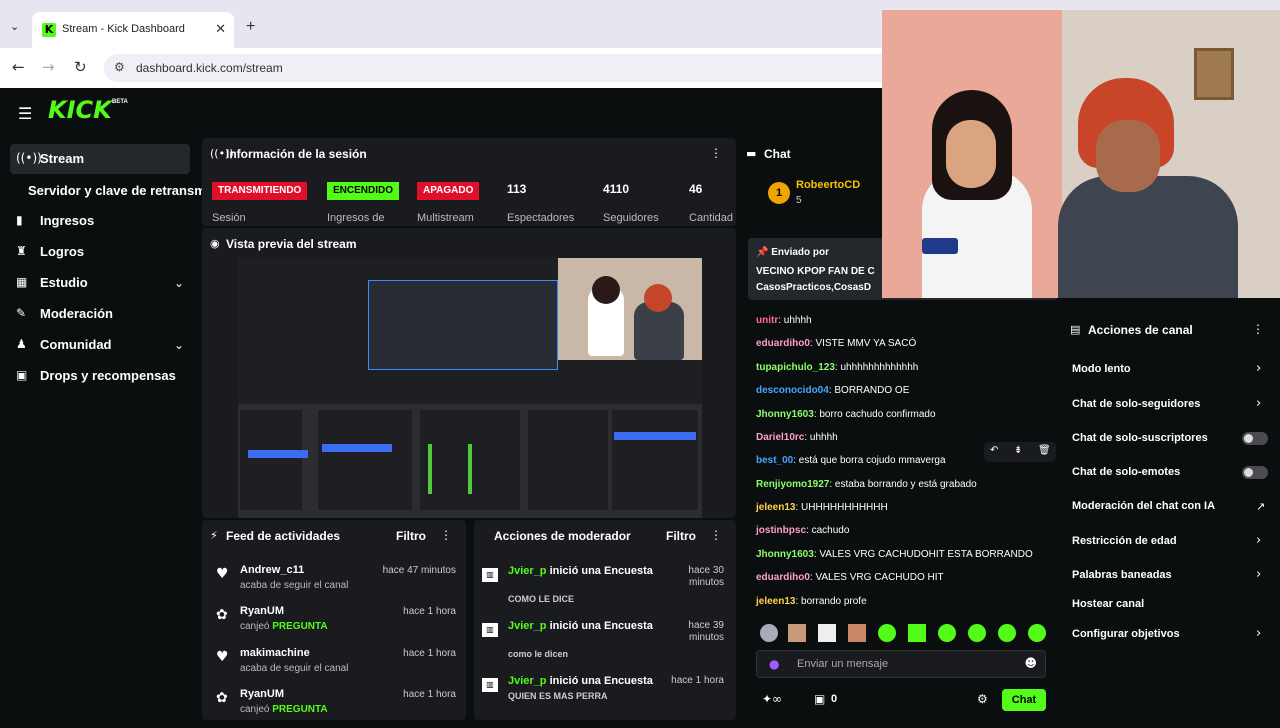 The image size is (1280, 728). I want to click on host-channel-option: Hostear canal, so click(1108, 604).